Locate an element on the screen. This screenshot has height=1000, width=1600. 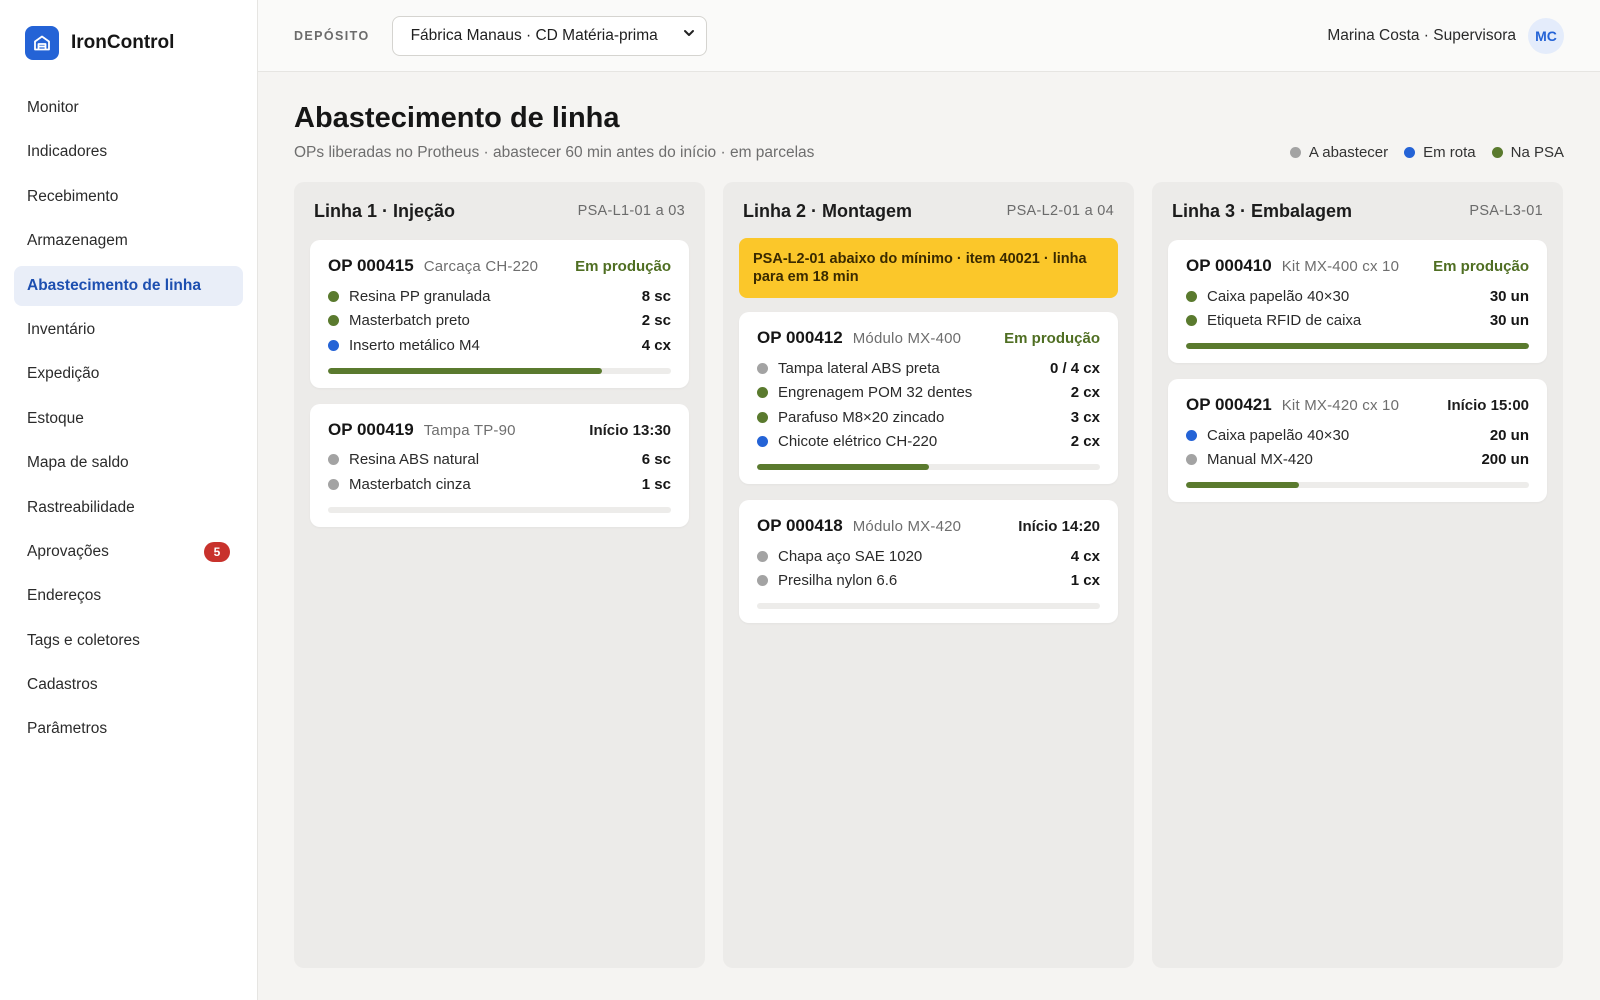
material-qty: 2 sc is located at coordinates (656, 321).